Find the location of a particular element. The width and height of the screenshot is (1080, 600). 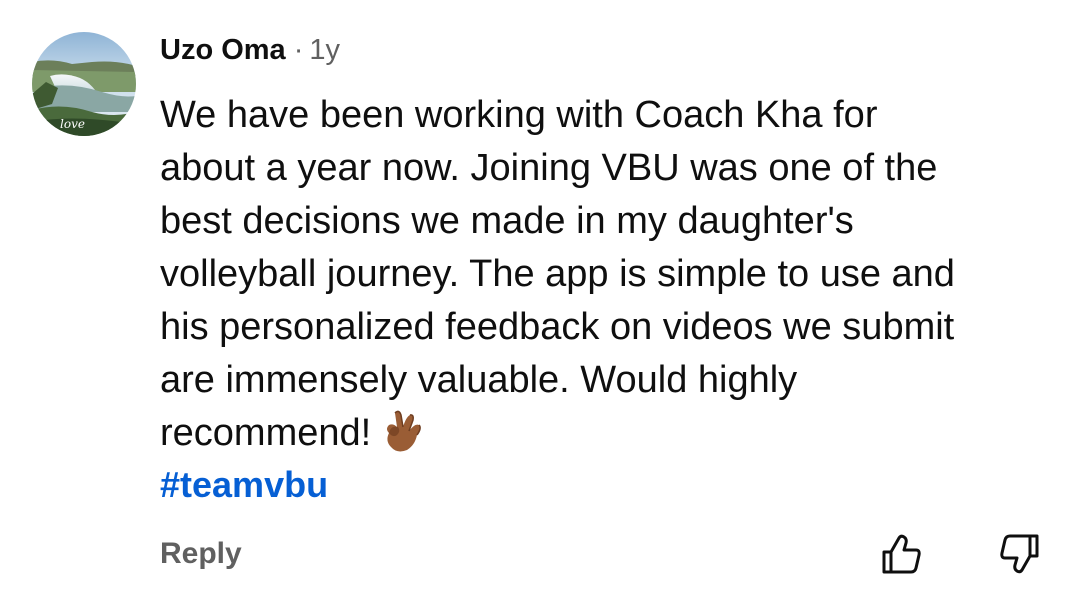

avatar-caption: love is located at coordinates (72, 124).